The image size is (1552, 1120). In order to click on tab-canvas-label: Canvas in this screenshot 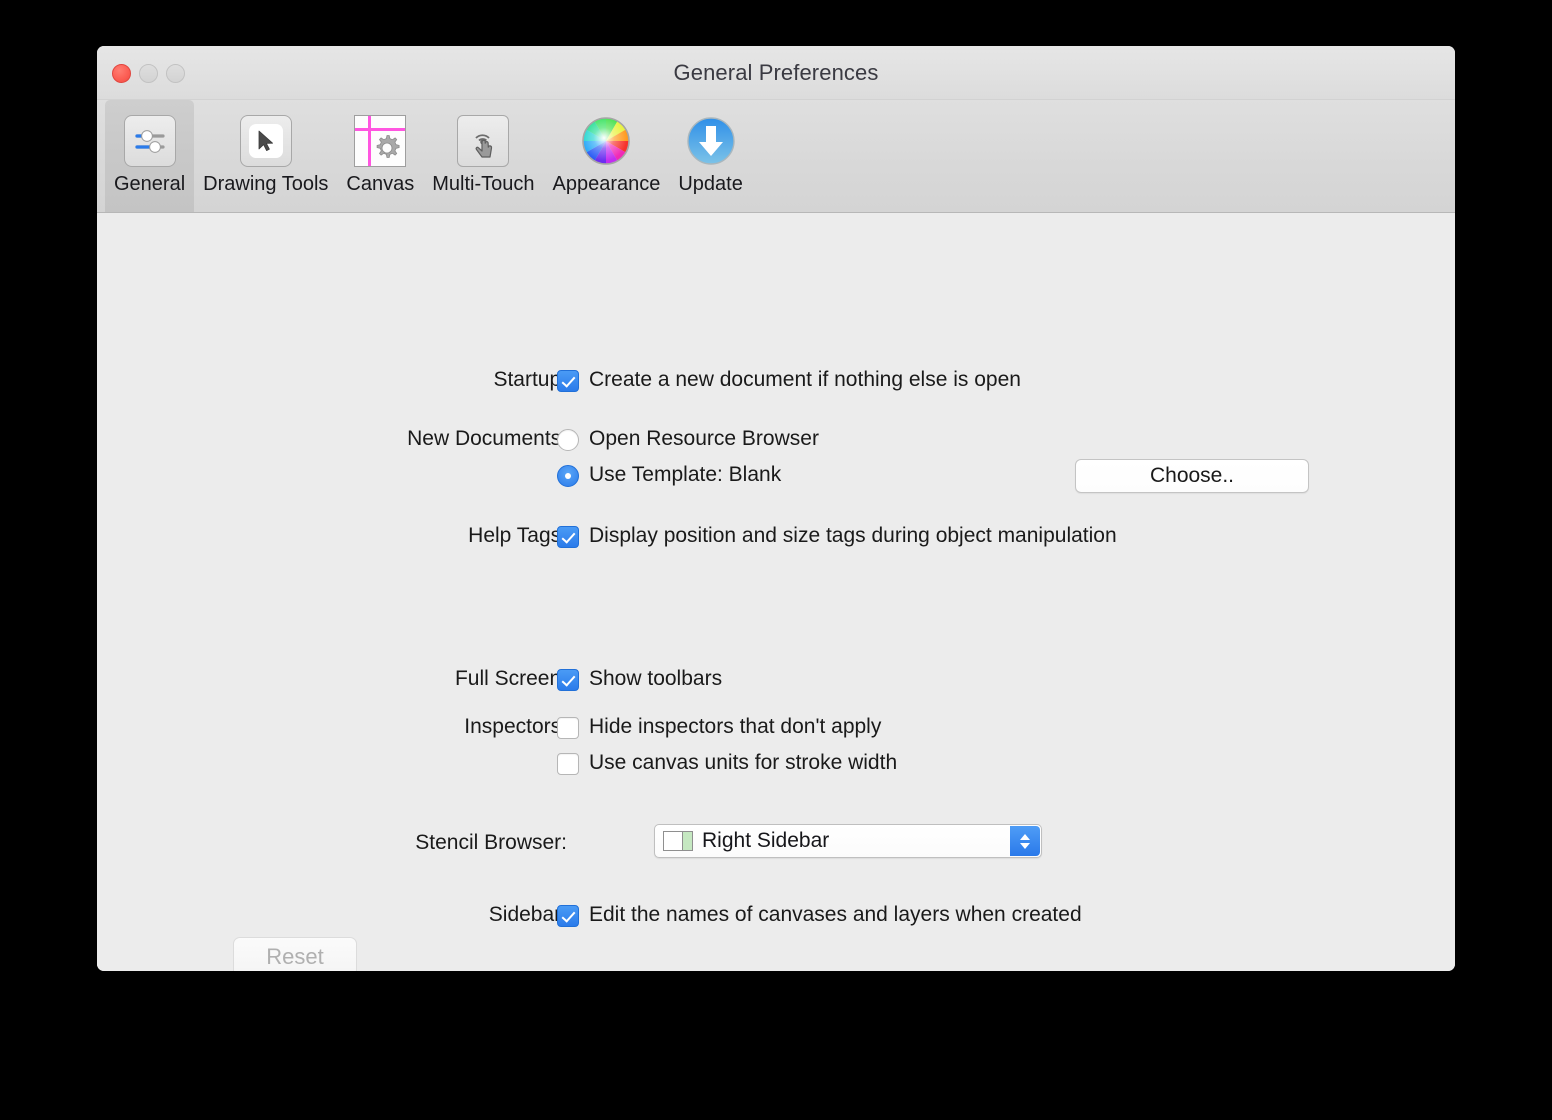, I will do `click(380, 184)`.